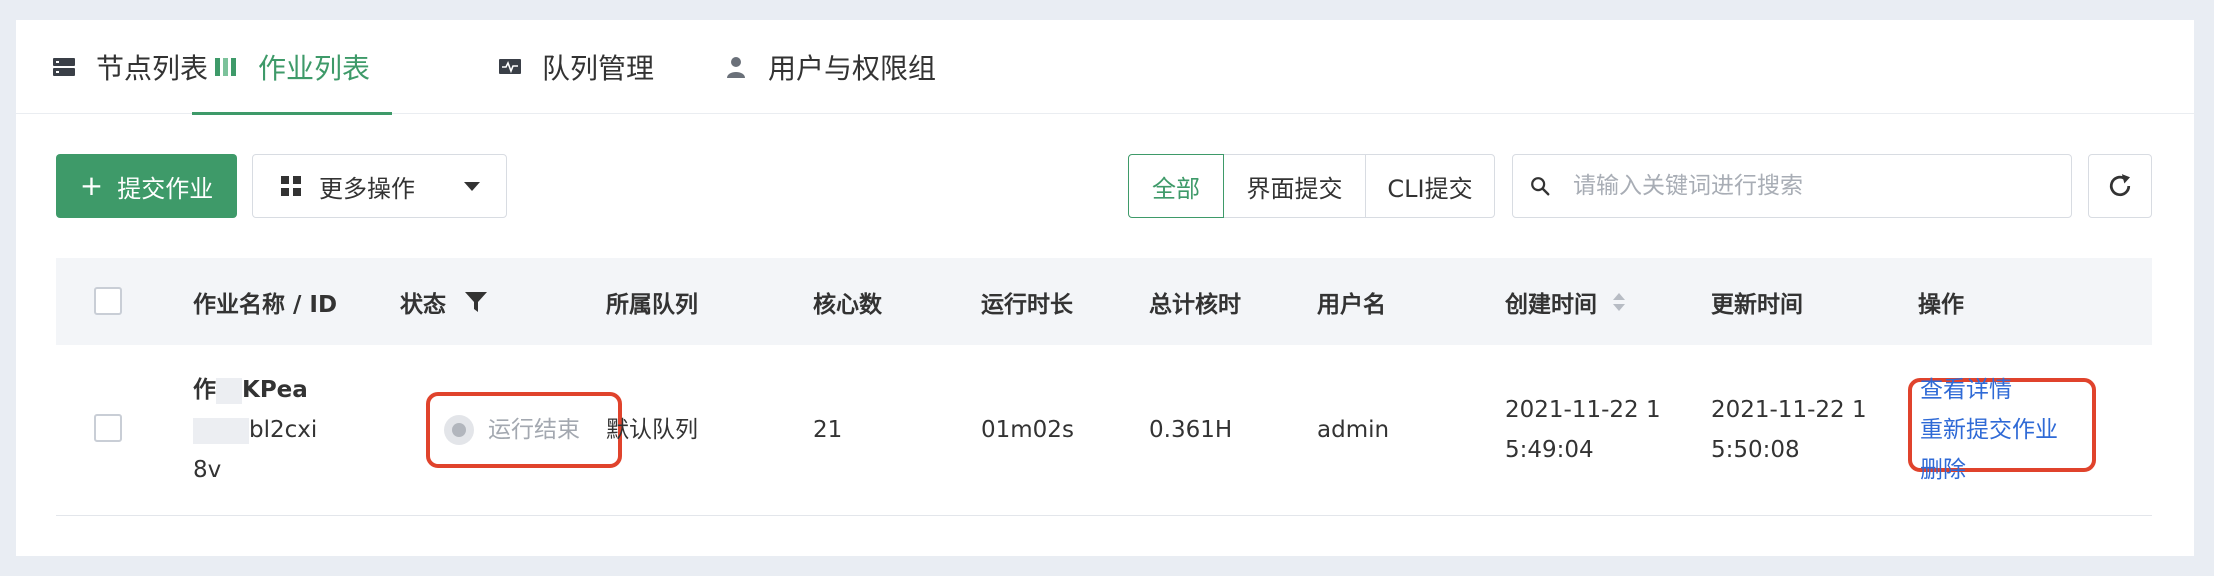  What do you see at coordinates (1027, 304) in the screenshot?
I see `column-header-duration: 运行时长` at bounding box center [1027, 304].